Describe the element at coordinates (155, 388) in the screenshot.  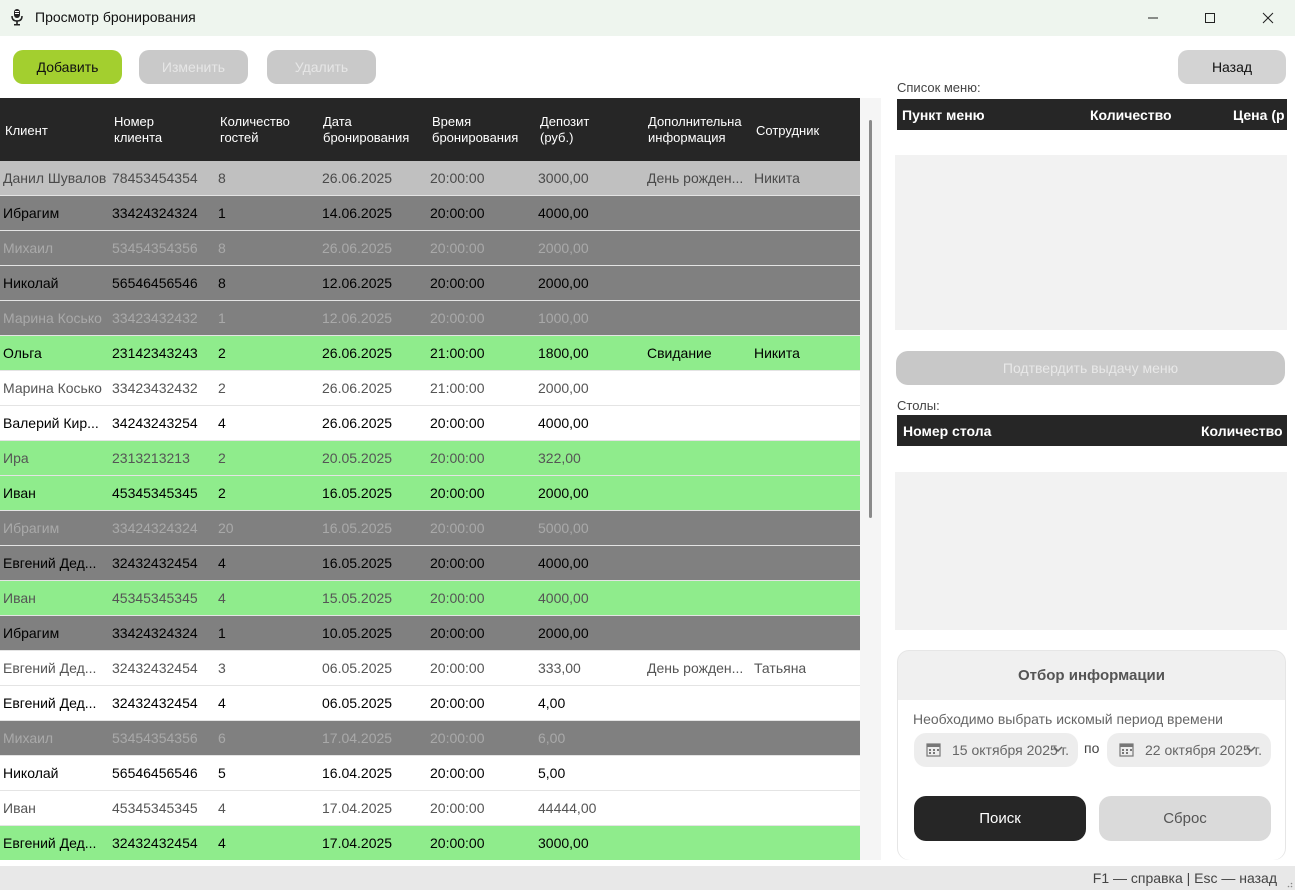
I see `cell-phone: 33423432432` at that location.